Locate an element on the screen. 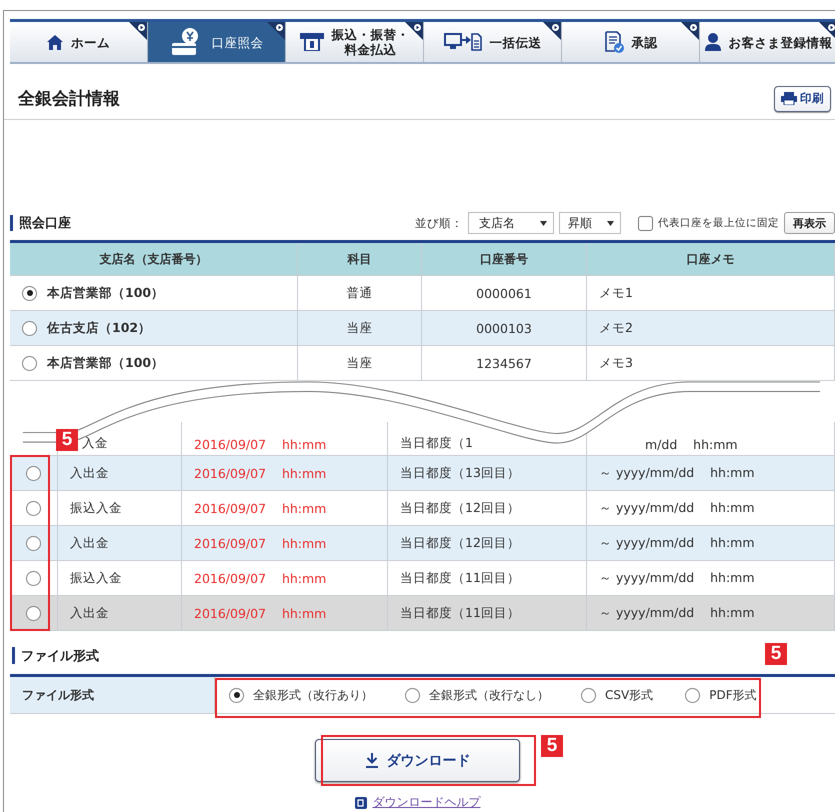 The width and height of the screenshot is (835, 812). refresh-button: 再表示 is located at coordinates (809, 223).